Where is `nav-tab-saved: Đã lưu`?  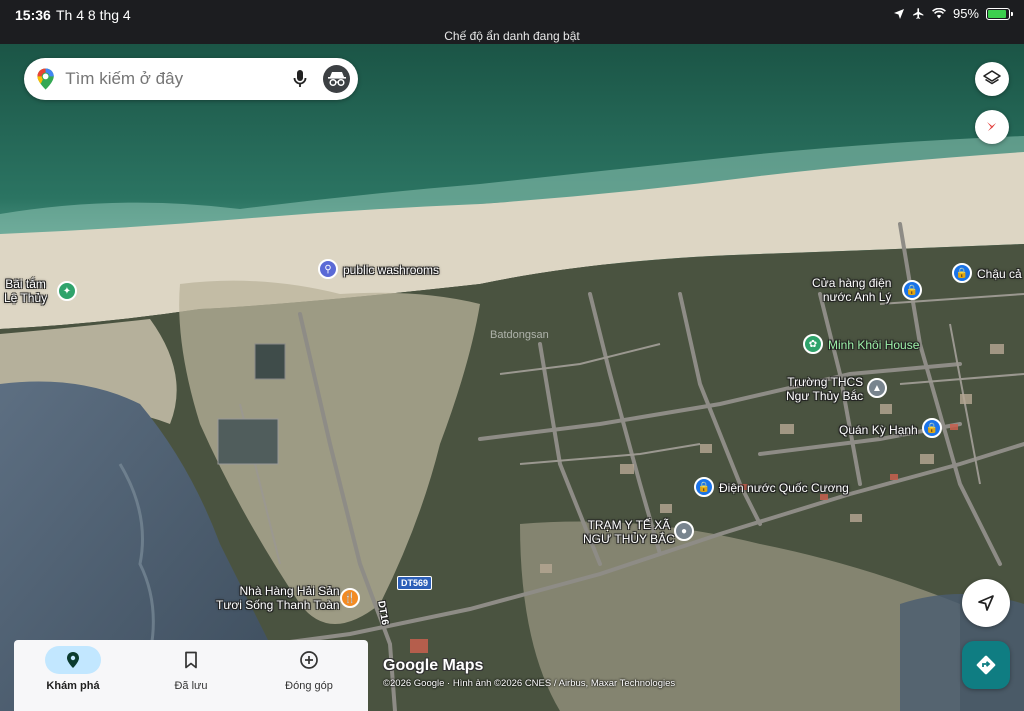 nav-tab-saved: Đã lưu is located at coordinates (191, 675).